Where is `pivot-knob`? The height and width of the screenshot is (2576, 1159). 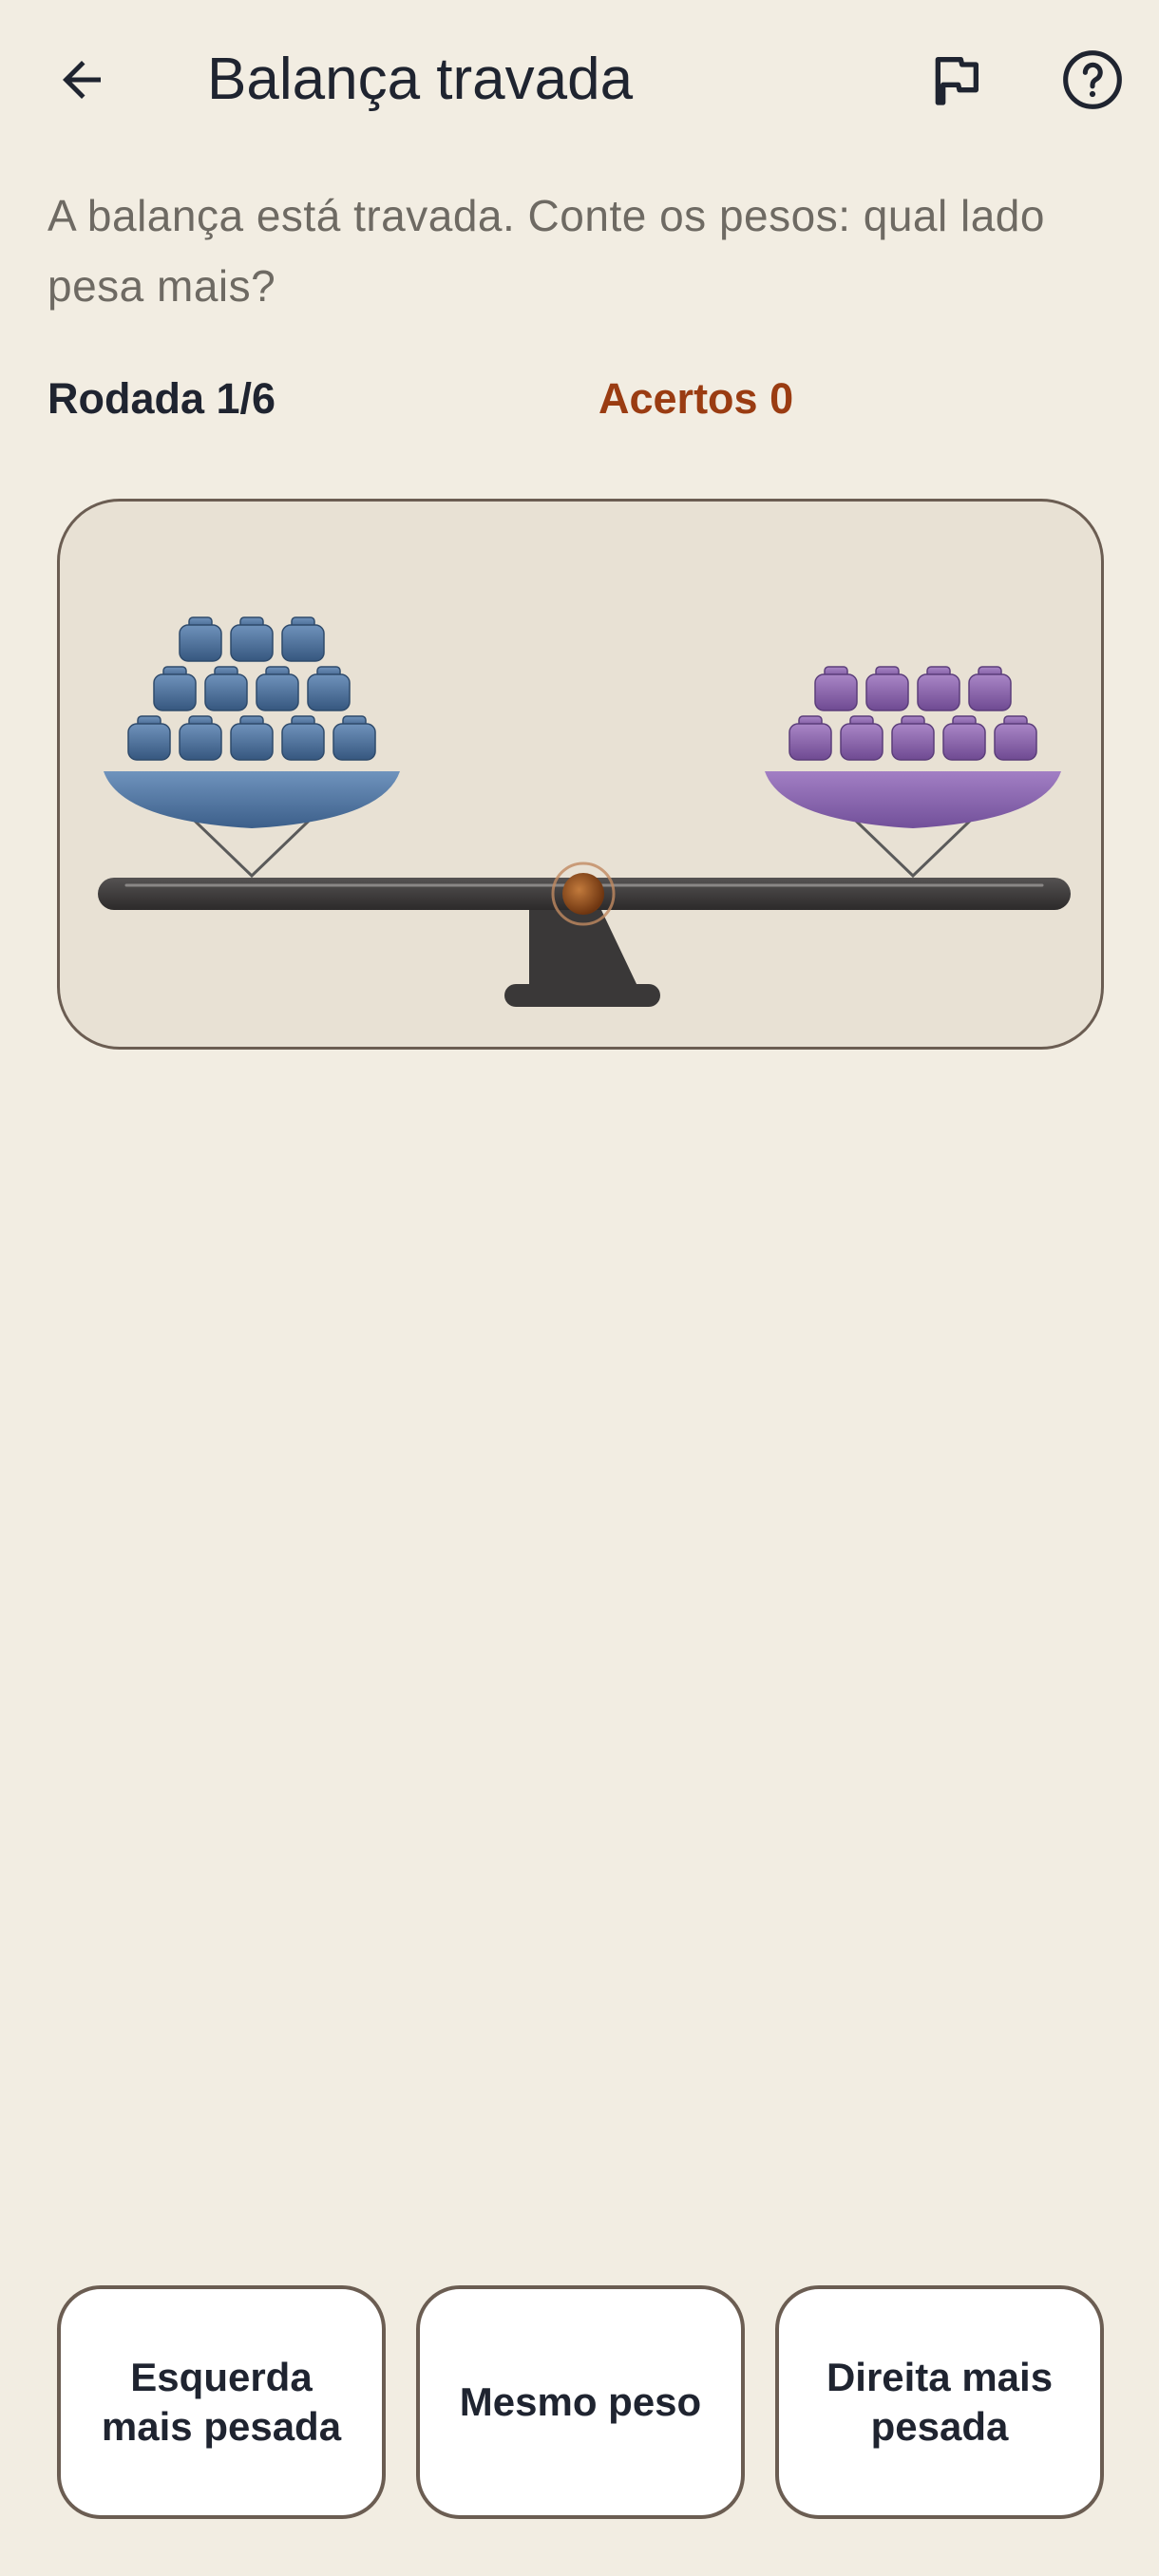
pivot-knob is located at coordinates (583, 894).